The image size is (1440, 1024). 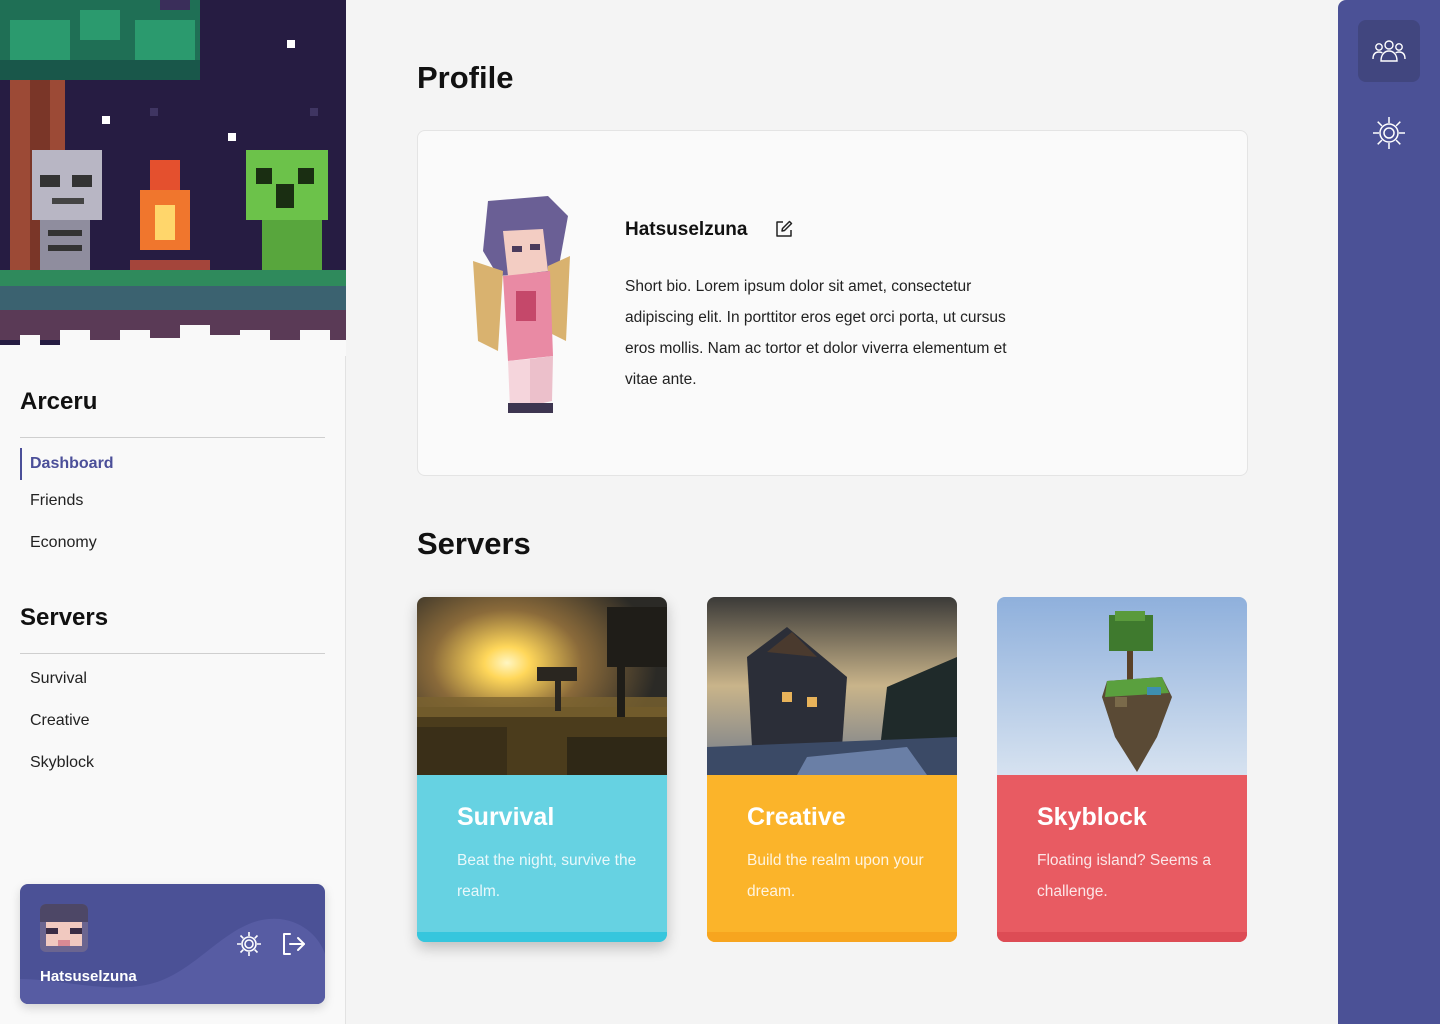 I want to click on creative-thumbnail-image, so click(x=832, y=686).